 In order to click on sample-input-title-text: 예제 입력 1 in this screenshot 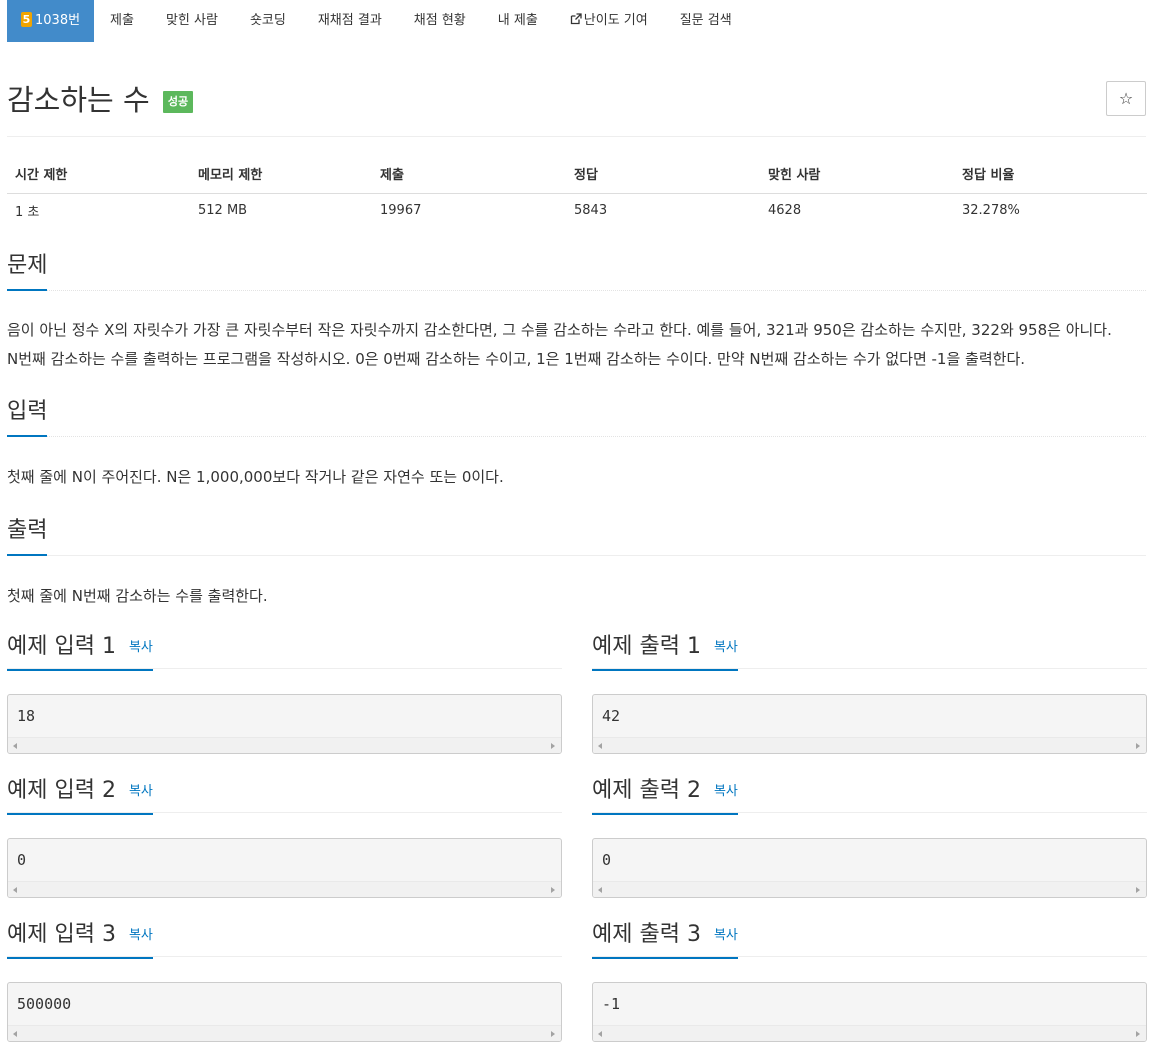, I will do `click(61, 646)`.